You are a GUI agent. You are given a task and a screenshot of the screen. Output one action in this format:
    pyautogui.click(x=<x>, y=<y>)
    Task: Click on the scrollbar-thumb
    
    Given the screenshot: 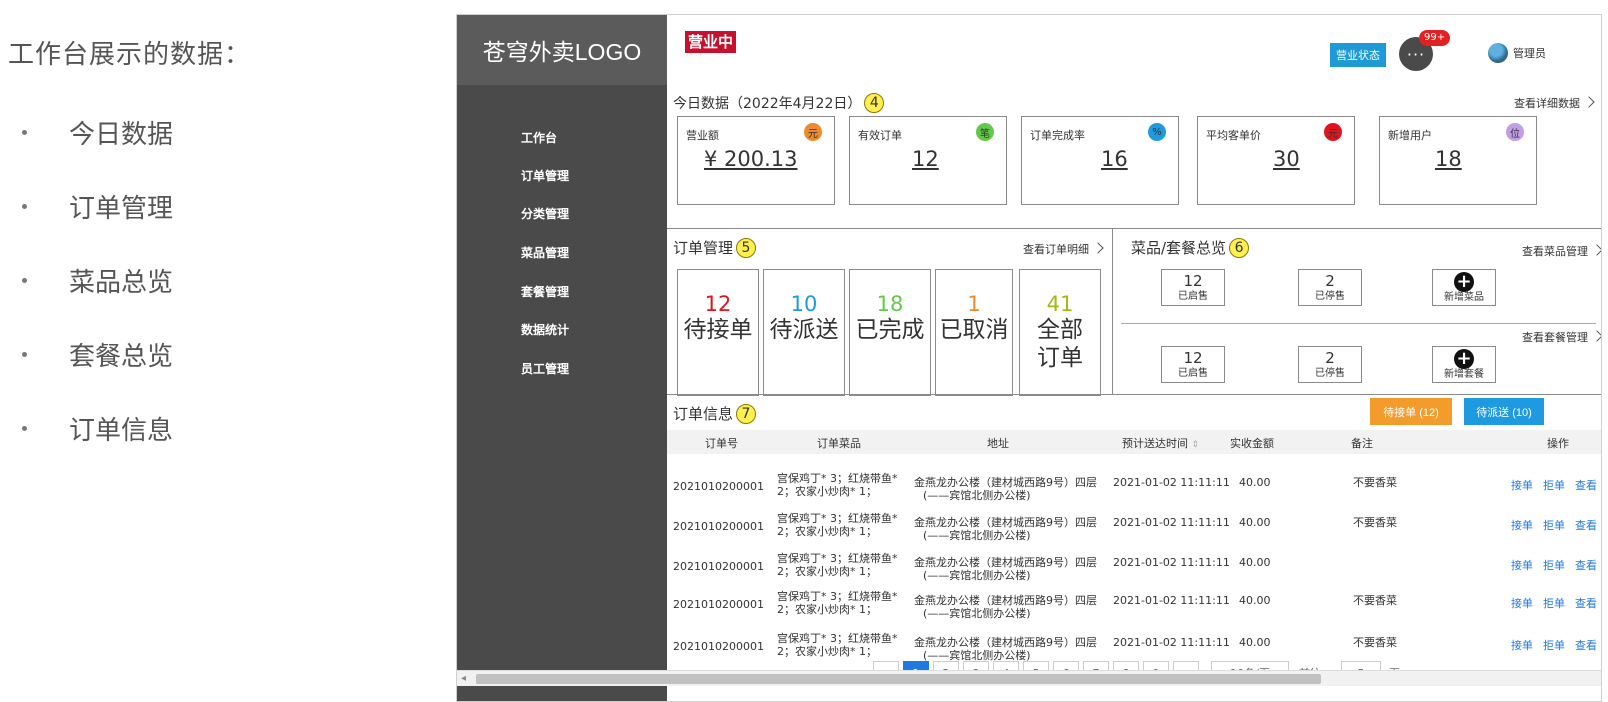 What is the action you would take?
    pyautogui.click(x=898, y=679)
    